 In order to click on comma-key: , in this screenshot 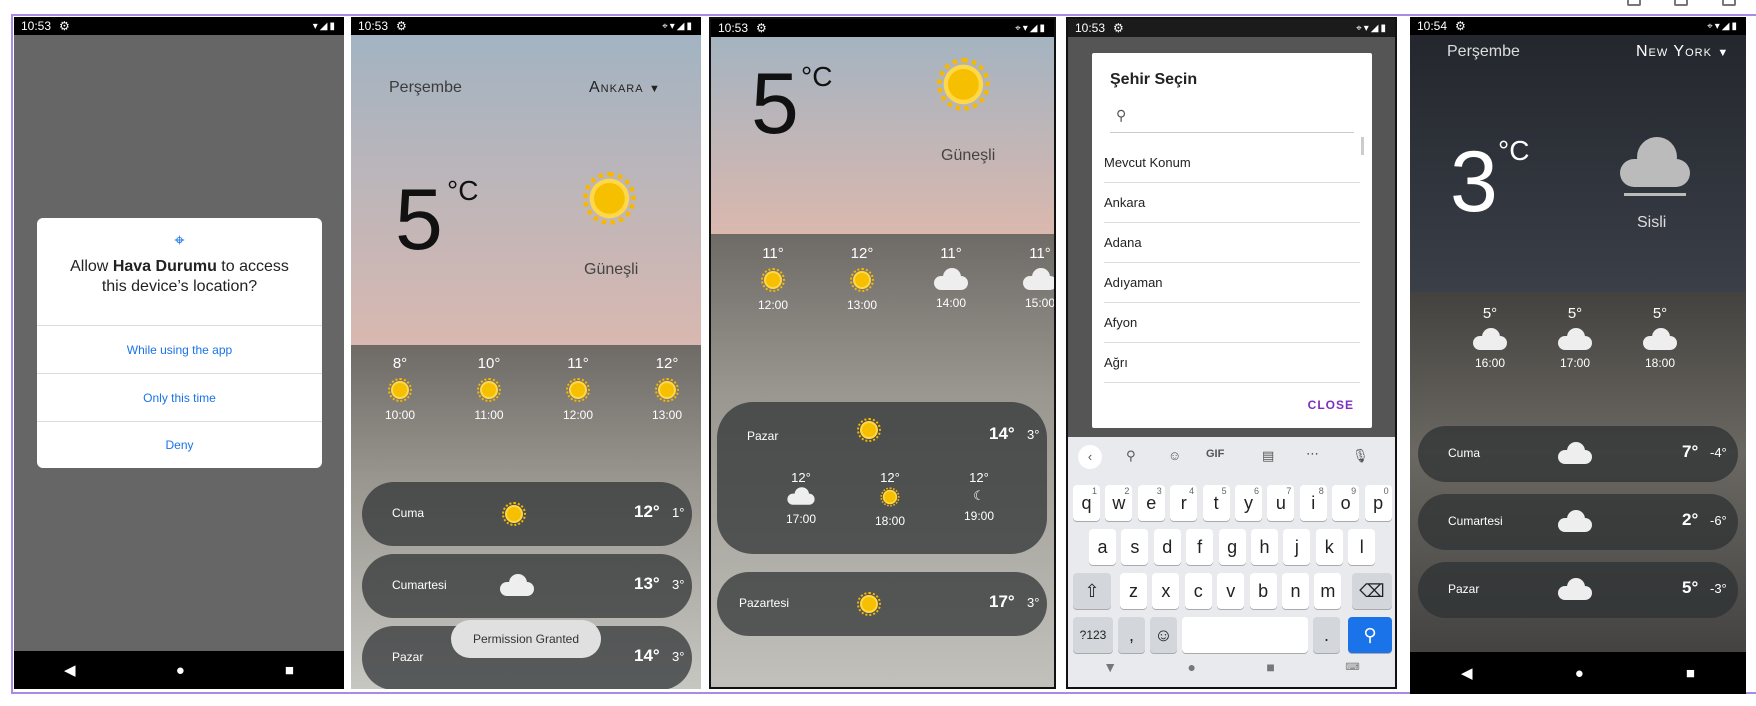, I will do `click(1131, 635)`.